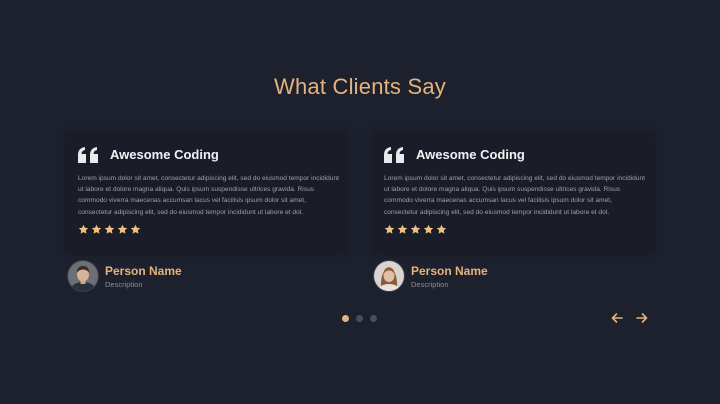 The image size is (720, 404). I want to click on arrow-left-icon, so click(617, 318).